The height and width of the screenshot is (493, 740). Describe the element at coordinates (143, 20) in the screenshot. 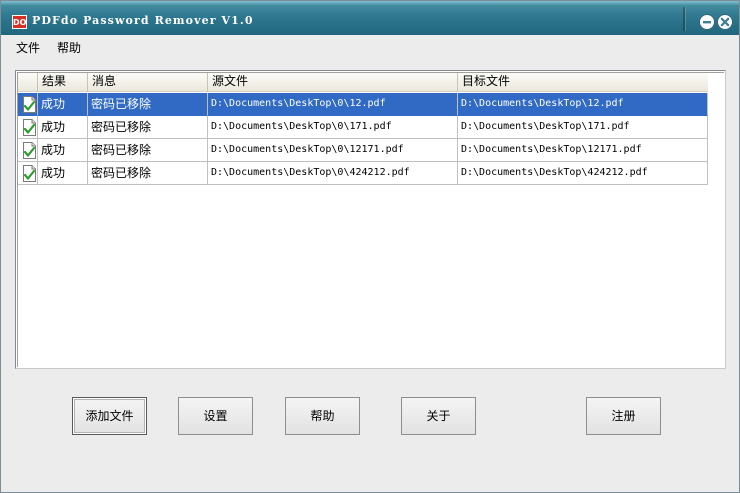

I see `window-title: PDFdo Password Remover V1.0` at that location.